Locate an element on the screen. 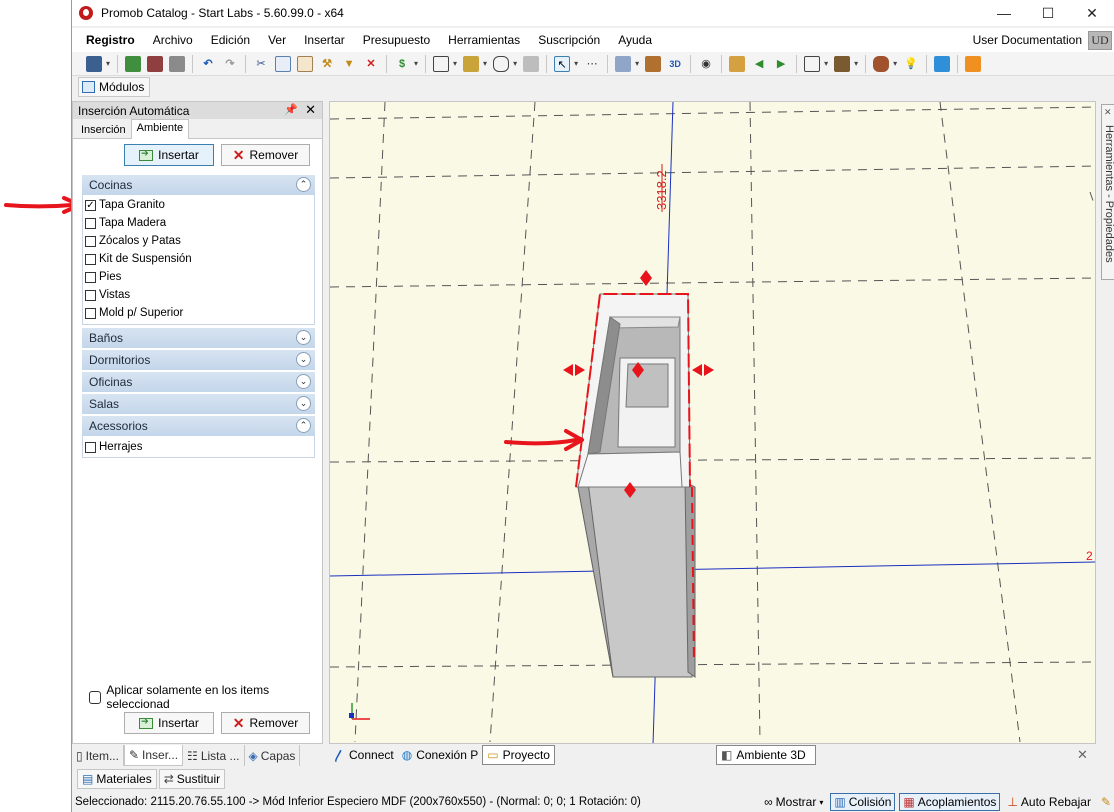 This screenshot has width=1114, height=812. menu-archivo: Archivo is located at coordinates (173, 40).